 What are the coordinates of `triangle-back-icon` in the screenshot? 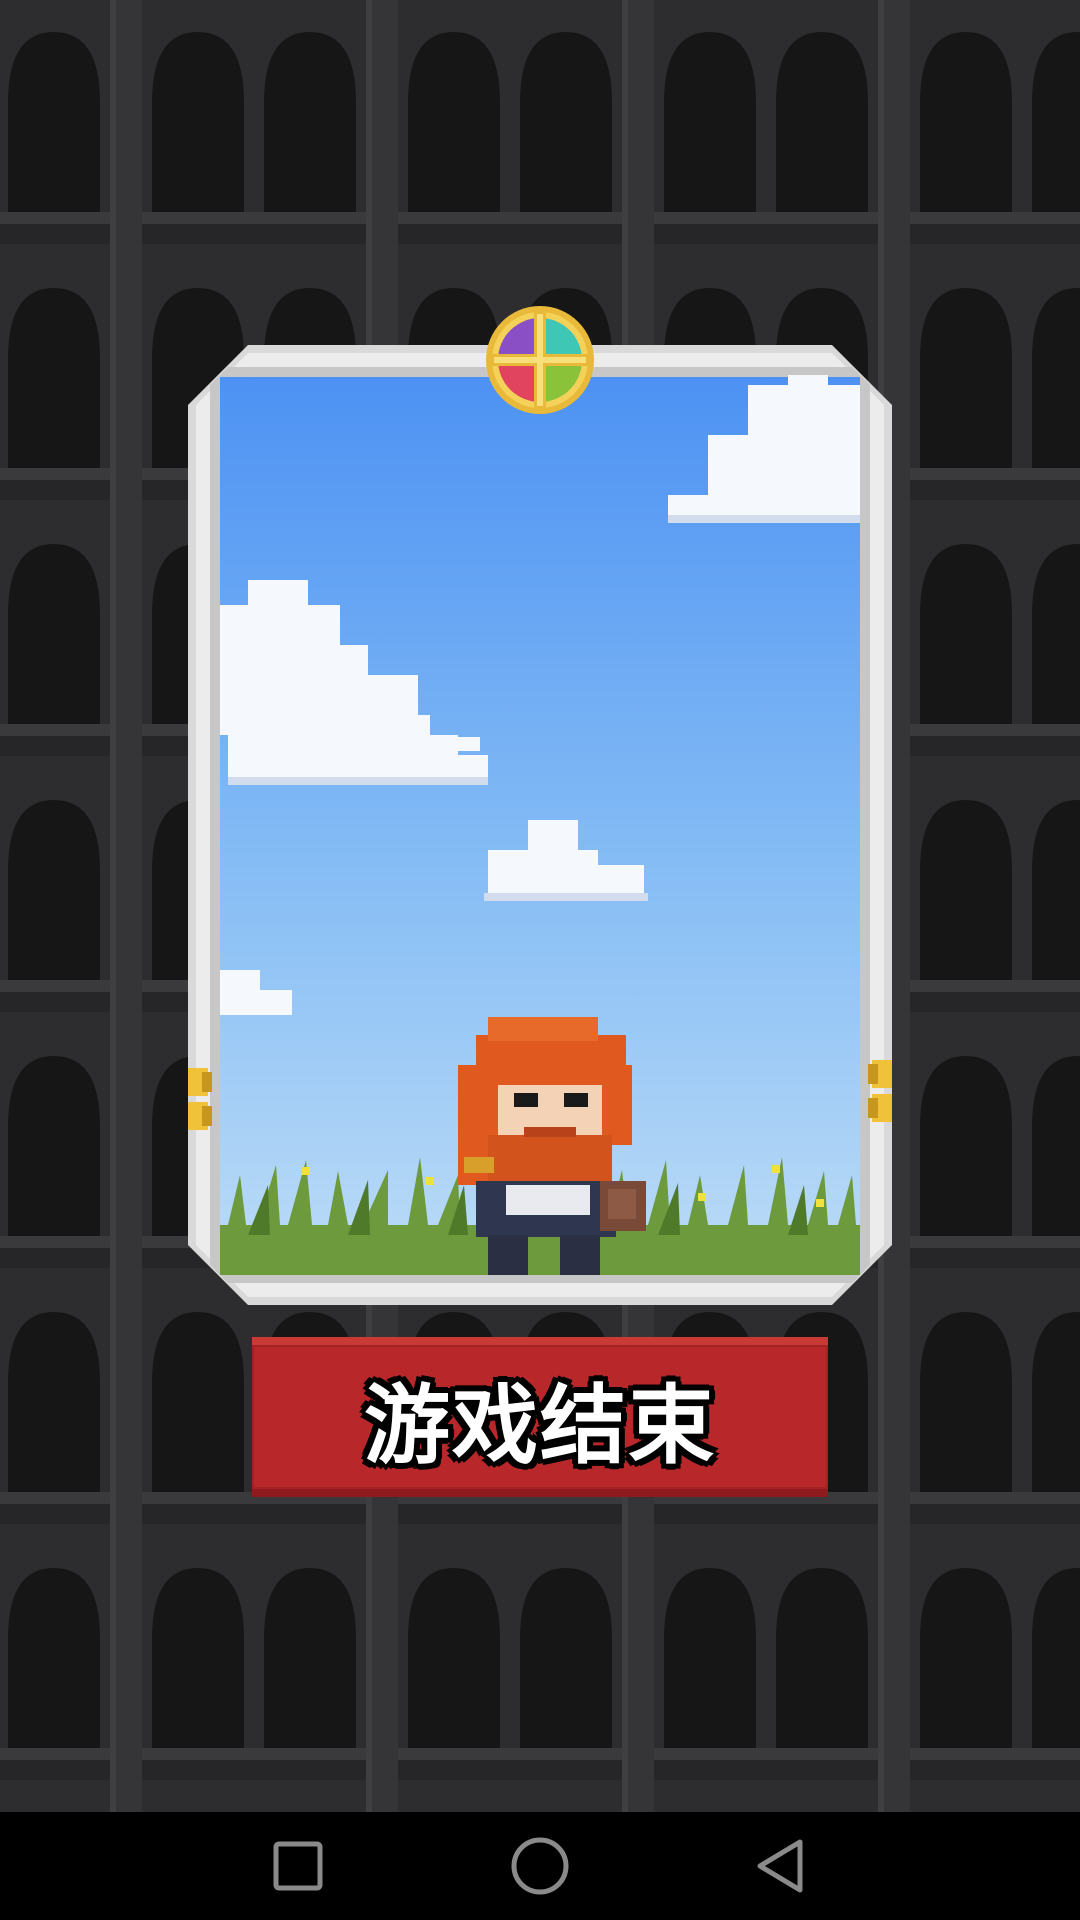 It's located at (782, 1866).